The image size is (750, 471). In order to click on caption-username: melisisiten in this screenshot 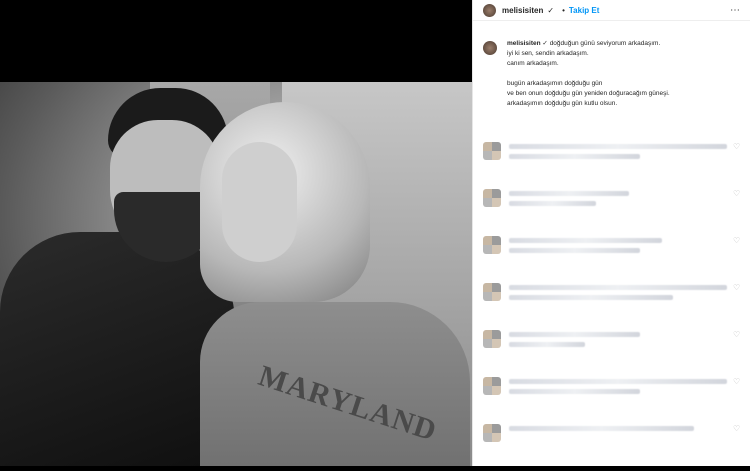, I will do `click(524, 43)`.